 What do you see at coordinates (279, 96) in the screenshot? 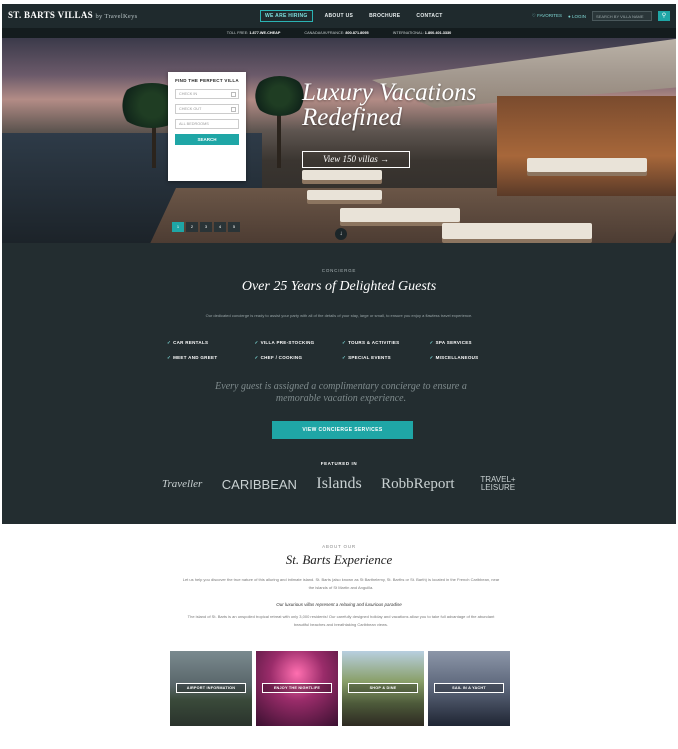
I see `palm-leaves` at bounding box center [279, 96].